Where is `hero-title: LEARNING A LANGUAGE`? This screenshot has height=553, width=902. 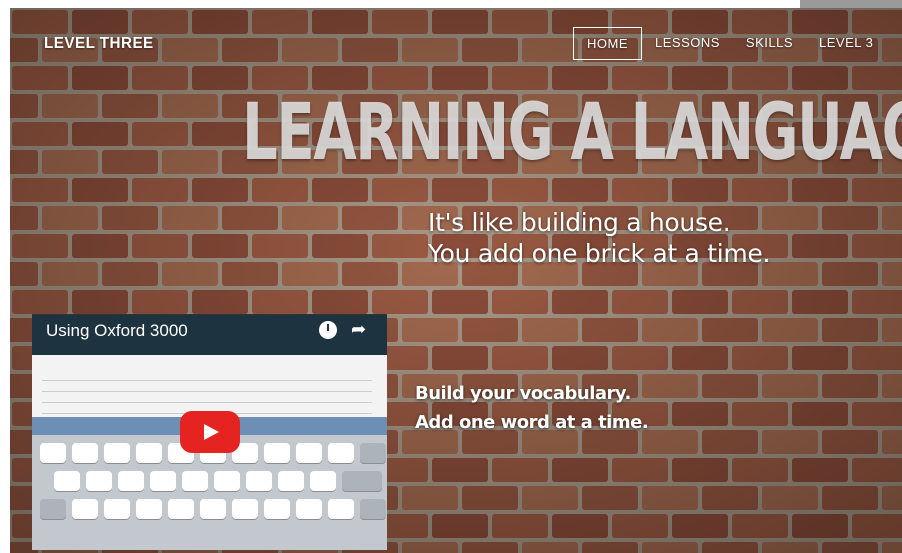
hero-title: LEARNING A LANGUAGE is located at coordinates (572, 133).